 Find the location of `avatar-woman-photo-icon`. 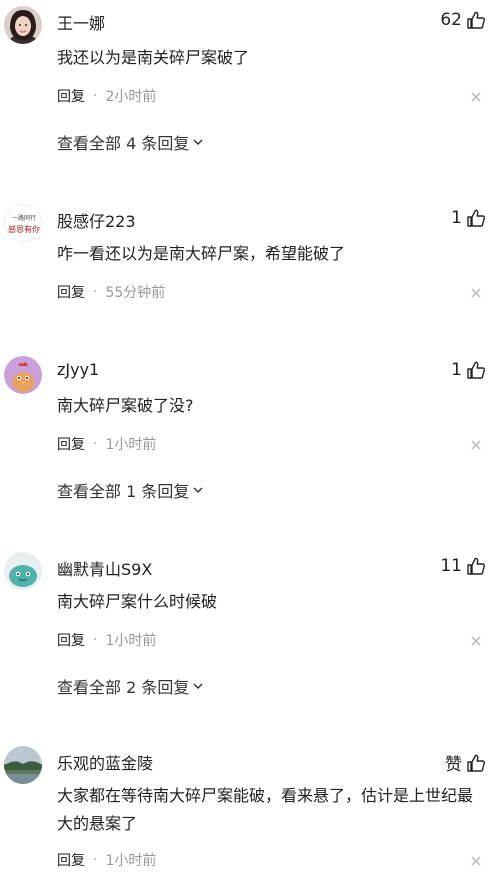

avatar-woman-photo-icon is located at coordinates (23, 25).